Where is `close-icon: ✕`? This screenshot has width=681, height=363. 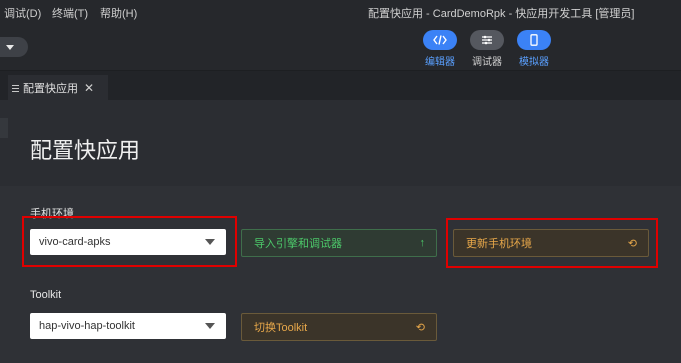
close-icon: ✕ is located at coordinates (89, 88).